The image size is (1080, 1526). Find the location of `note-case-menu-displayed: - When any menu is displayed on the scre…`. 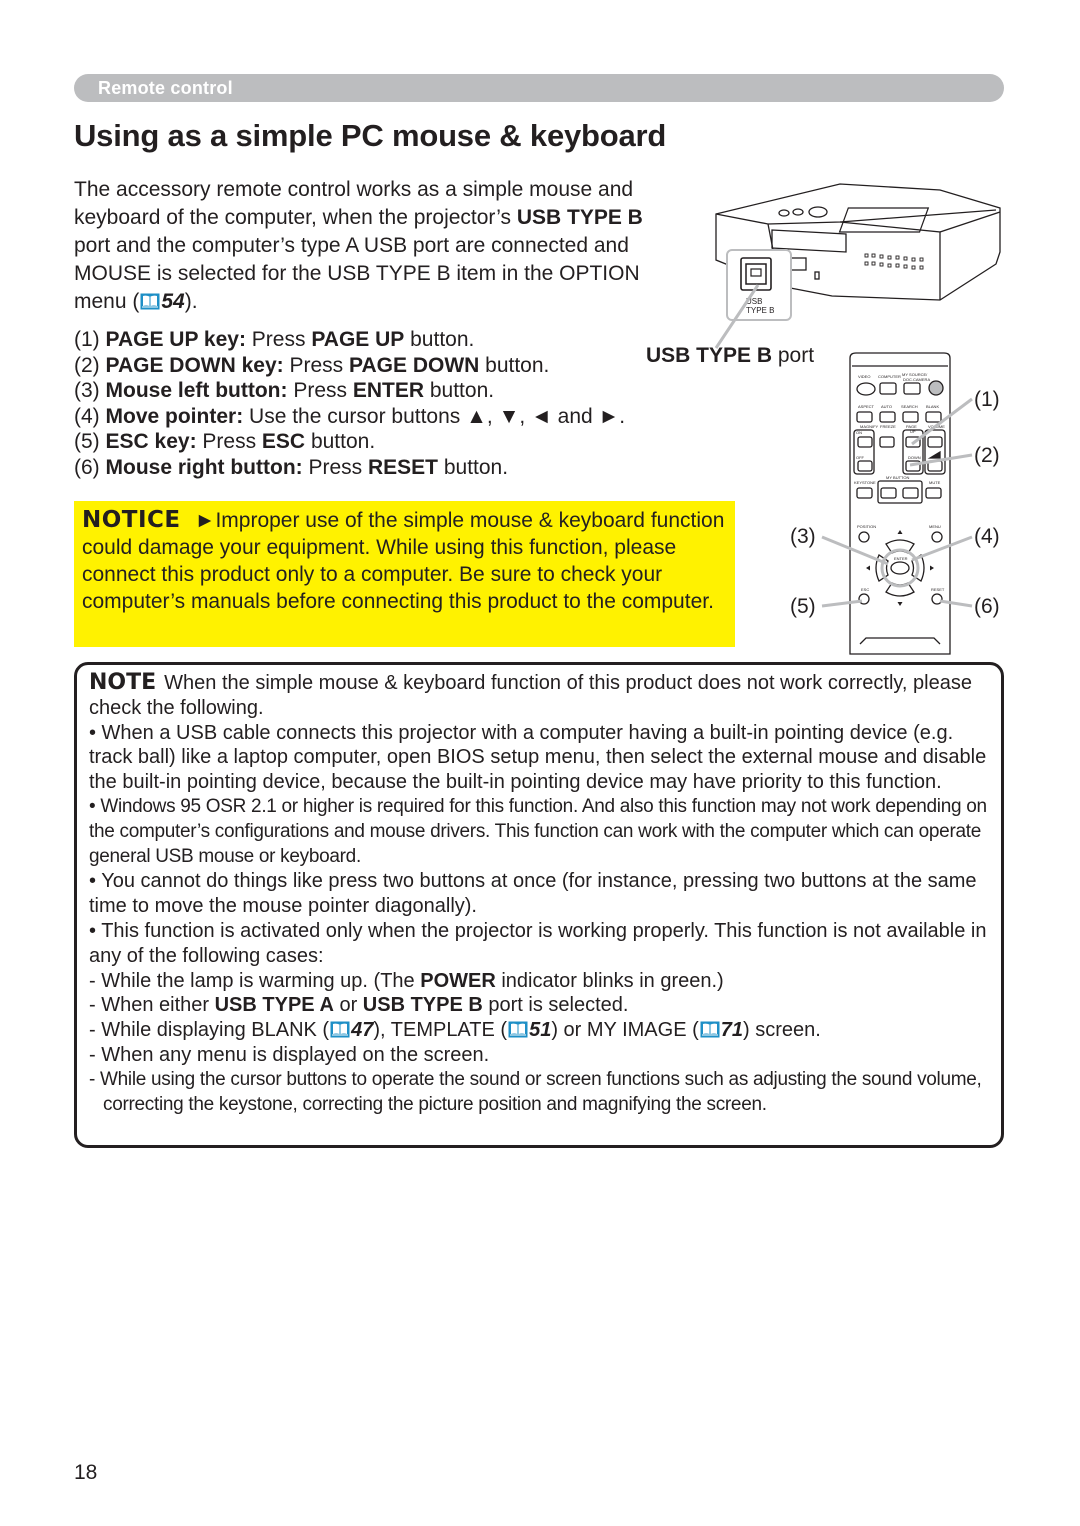

note-case-menu-displayed: - When any menu is displayed on the scre… is located at coordinates (289, 1054).